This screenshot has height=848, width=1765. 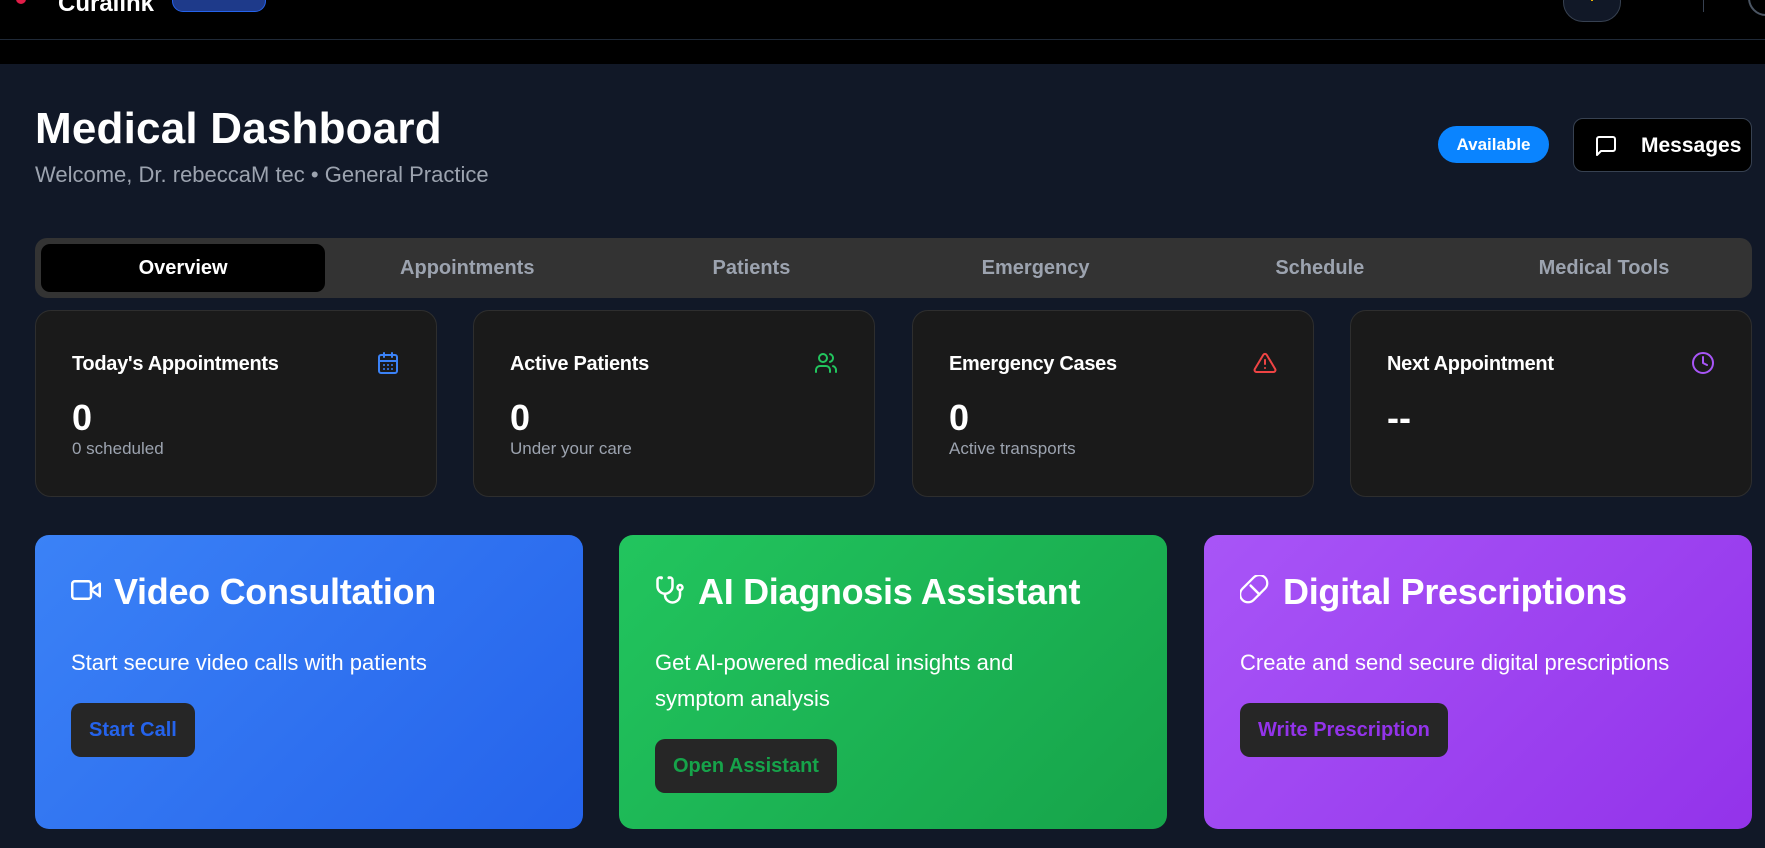 I want to click on feature-title: Digital Prescriptions, so click(x=1455, y=591).